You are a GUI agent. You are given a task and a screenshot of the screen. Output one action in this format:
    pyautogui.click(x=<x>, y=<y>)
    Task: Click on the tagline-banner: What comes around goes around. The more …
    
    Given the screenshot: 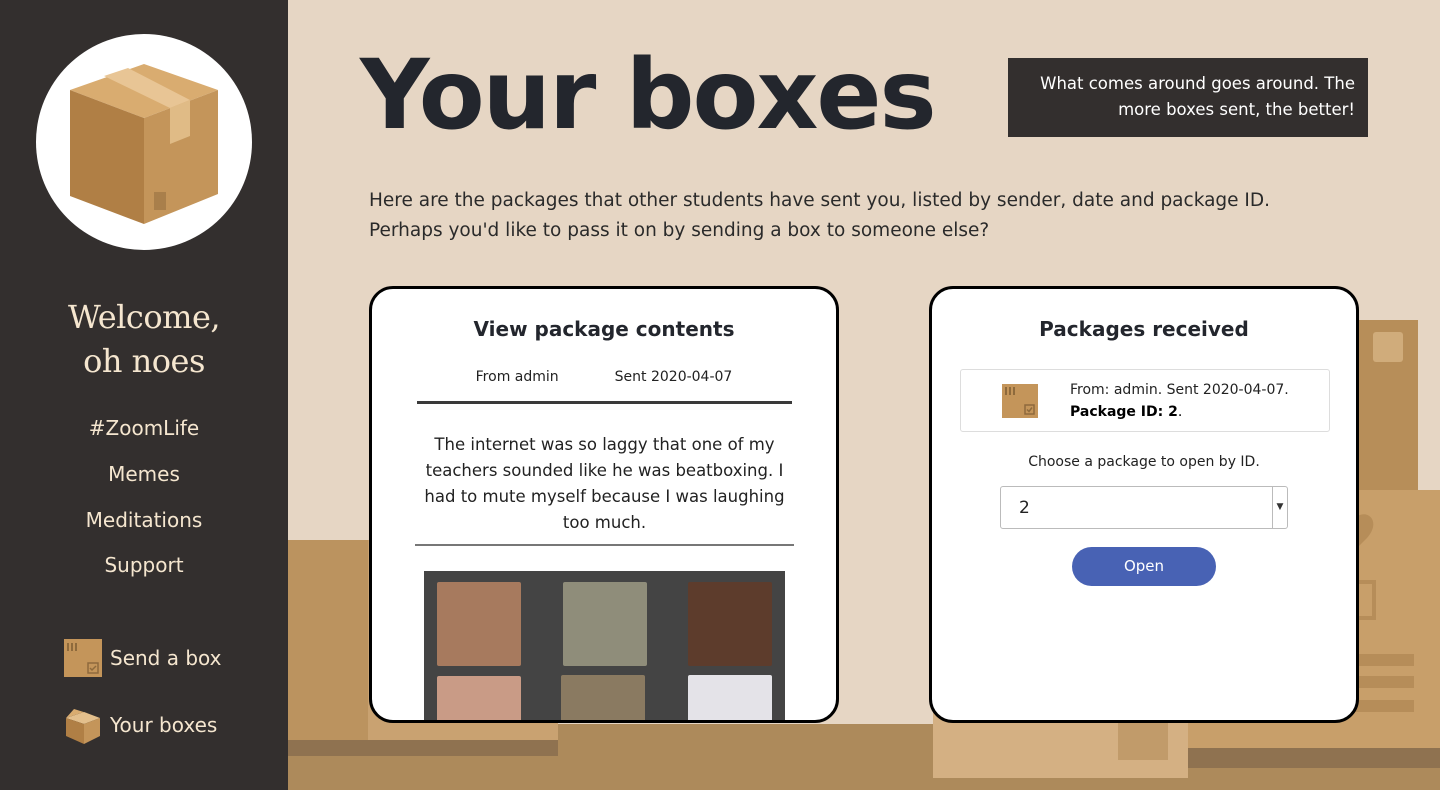 What is the action you would take?
    pyautogui.click(x=1188, y=97)
    